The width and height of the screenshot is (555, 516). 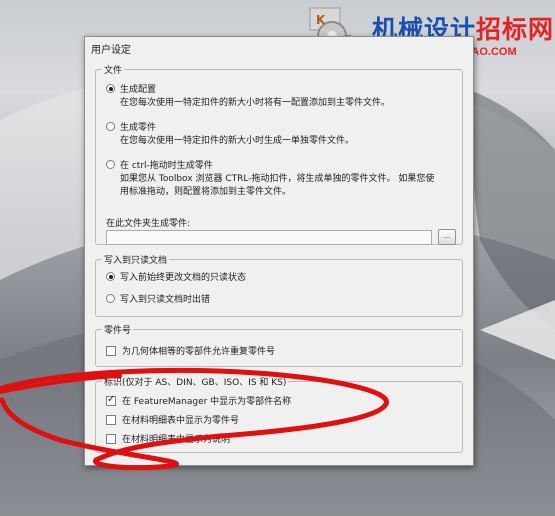 I want to click on radio-change-readonly: 写入前始终更改文档的只读状态, so click(x=176, y=276).